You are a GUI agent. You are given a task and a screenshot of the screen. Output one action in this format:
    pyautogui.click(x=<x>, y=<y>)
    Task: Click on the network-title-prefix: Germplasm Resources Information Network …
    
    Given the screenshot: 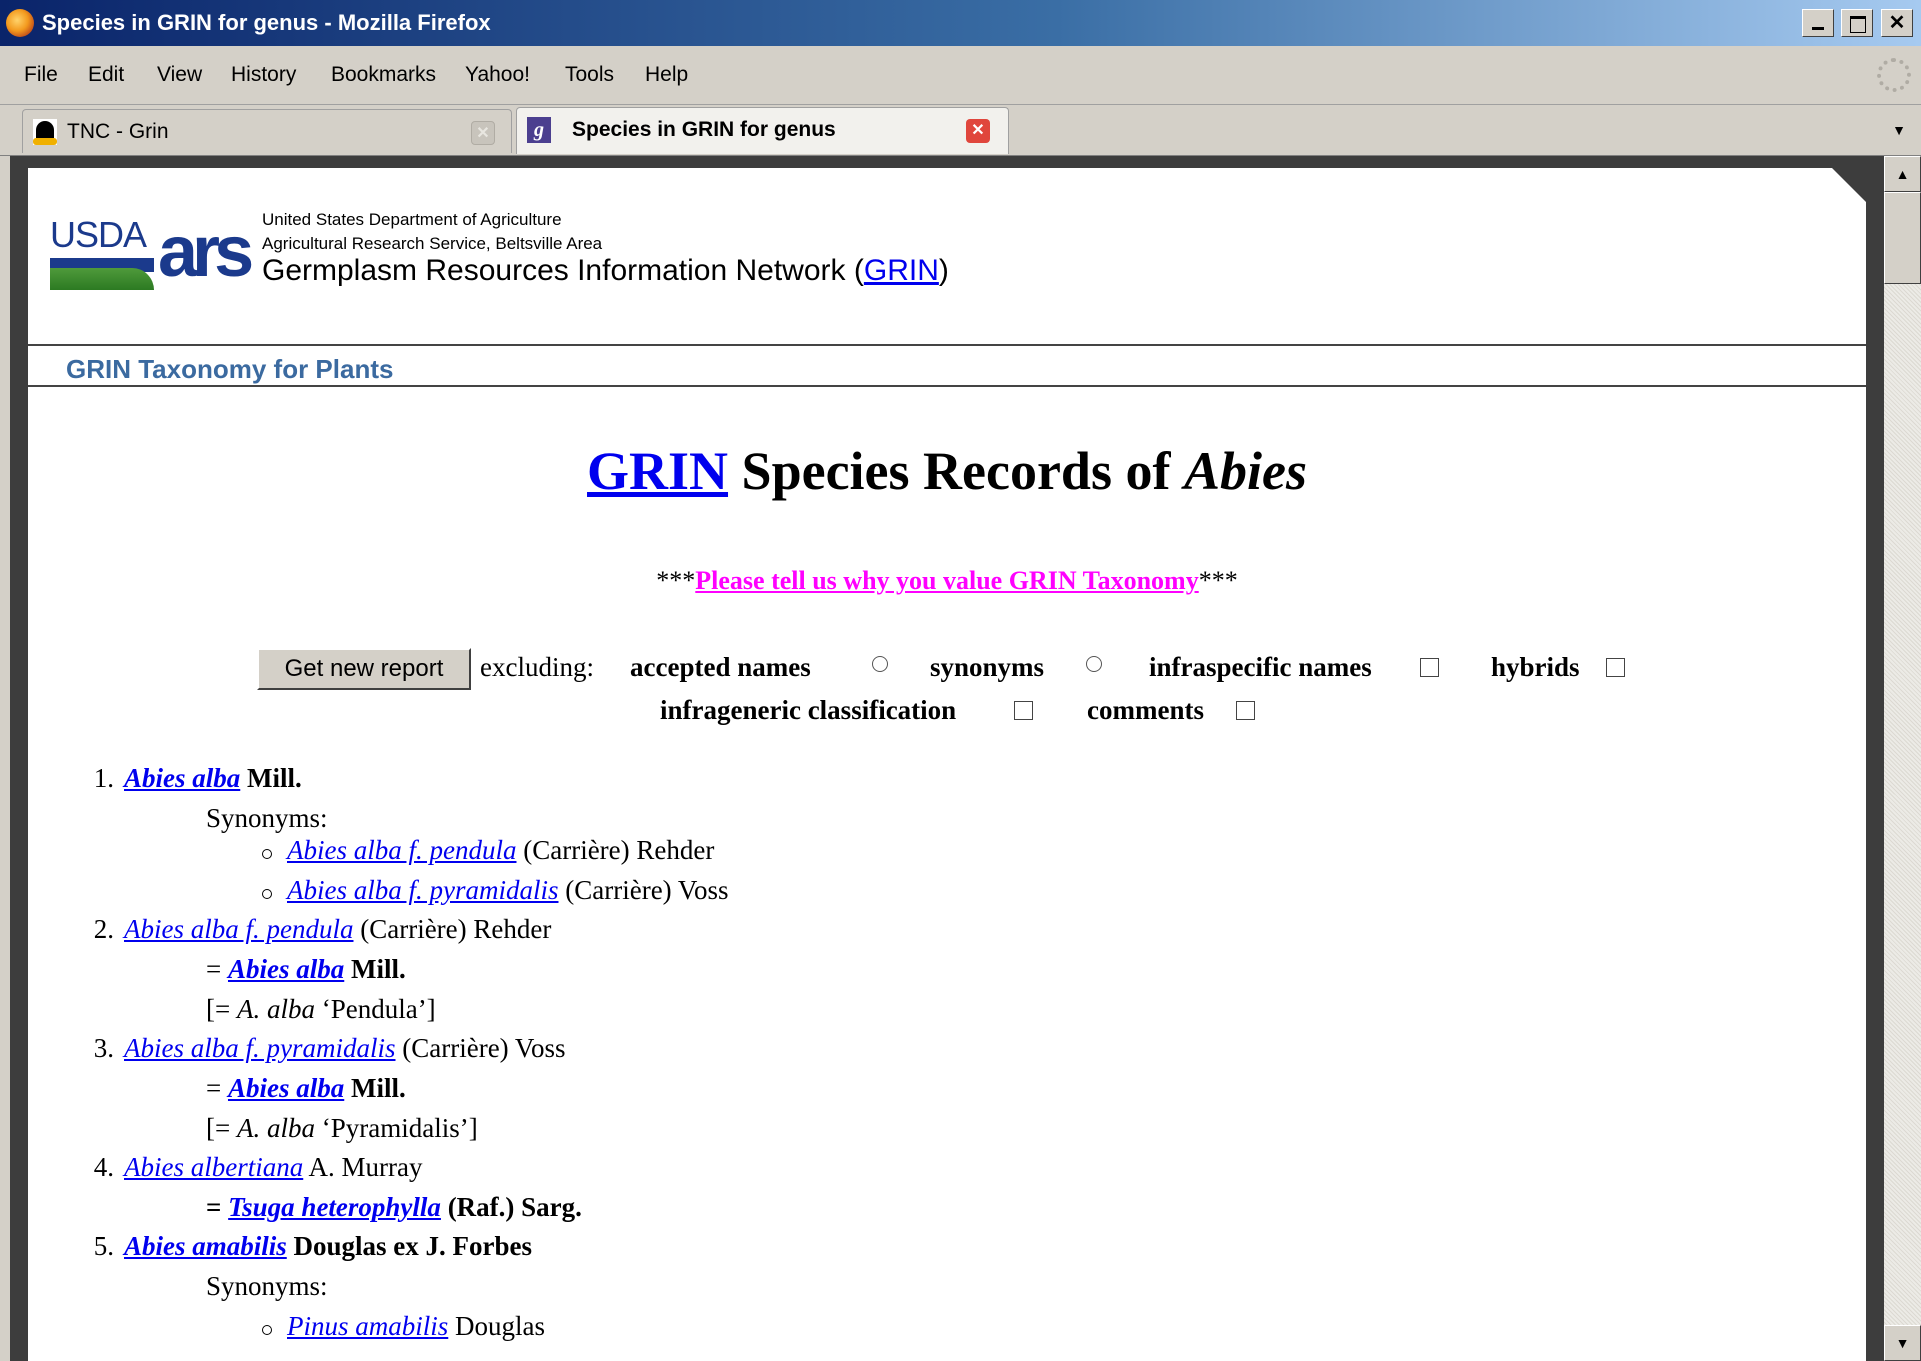 What is the action you would take?
    pyautogui.click(x=563, y=270)
    